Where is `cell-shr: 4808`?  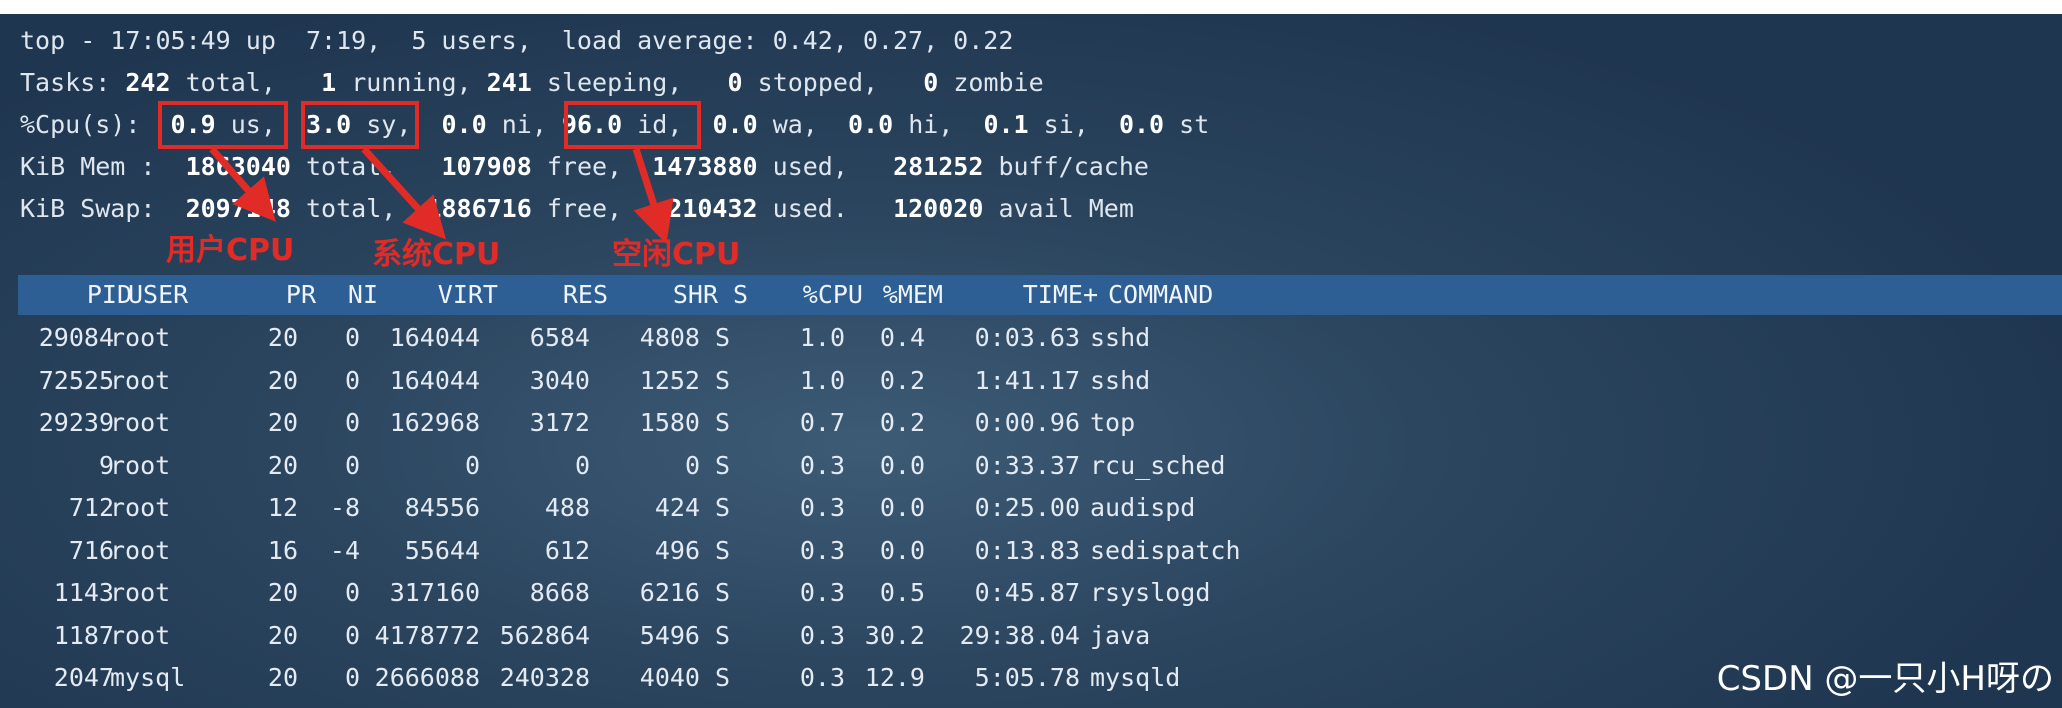 cell-shr: 4808 is located at coordinates (669, 337).